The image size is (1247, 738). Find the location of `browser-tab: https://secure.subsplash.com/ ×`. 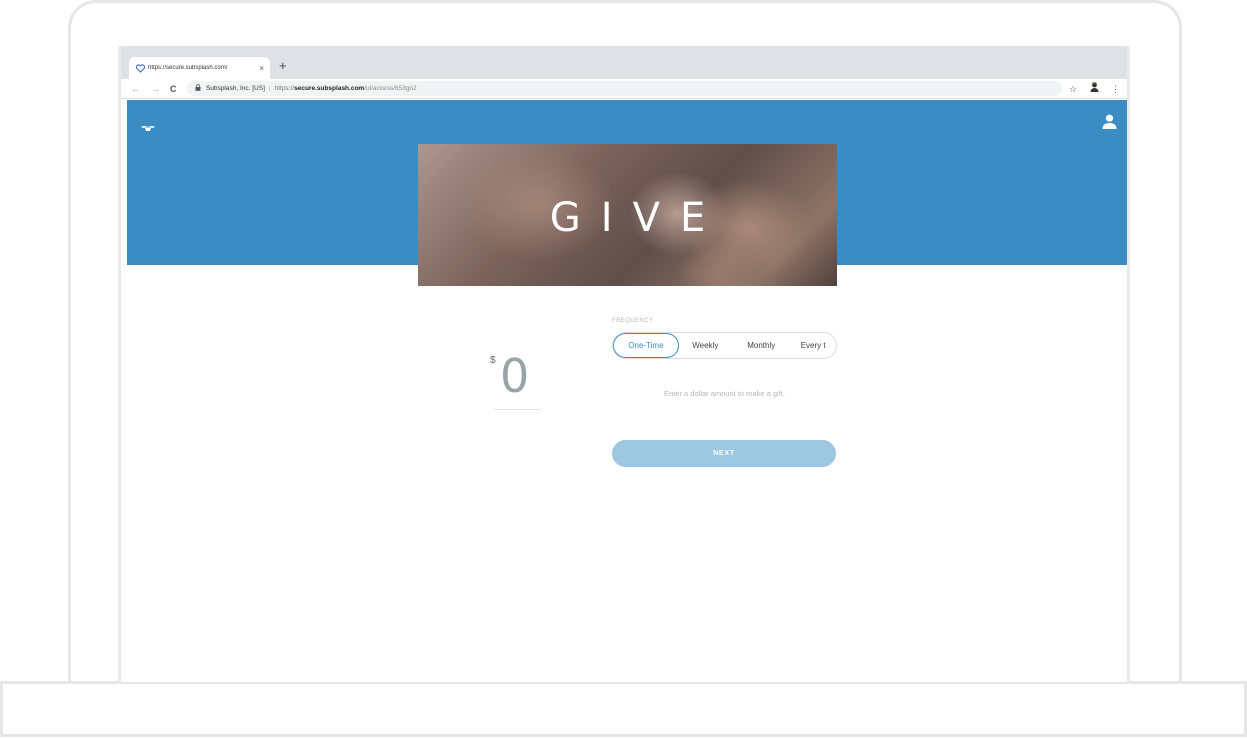

browser-tab: https://secure.subsplash.com/ × is located at coordinates (199, 68).